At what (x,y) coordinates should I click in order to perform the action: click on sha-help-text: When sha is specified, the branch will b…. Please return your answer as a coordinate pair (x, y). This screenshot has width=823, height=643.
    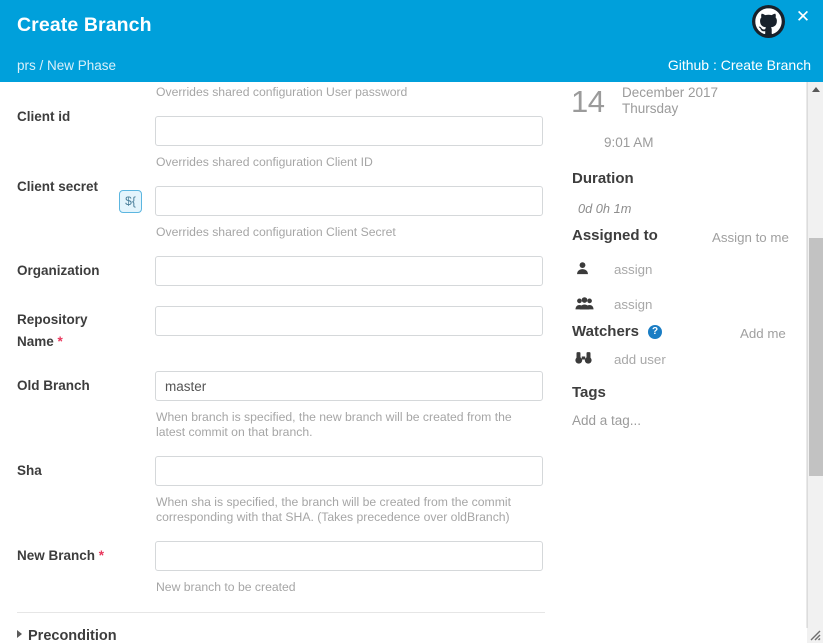
    Looking at the image, I should click on (333, 509).